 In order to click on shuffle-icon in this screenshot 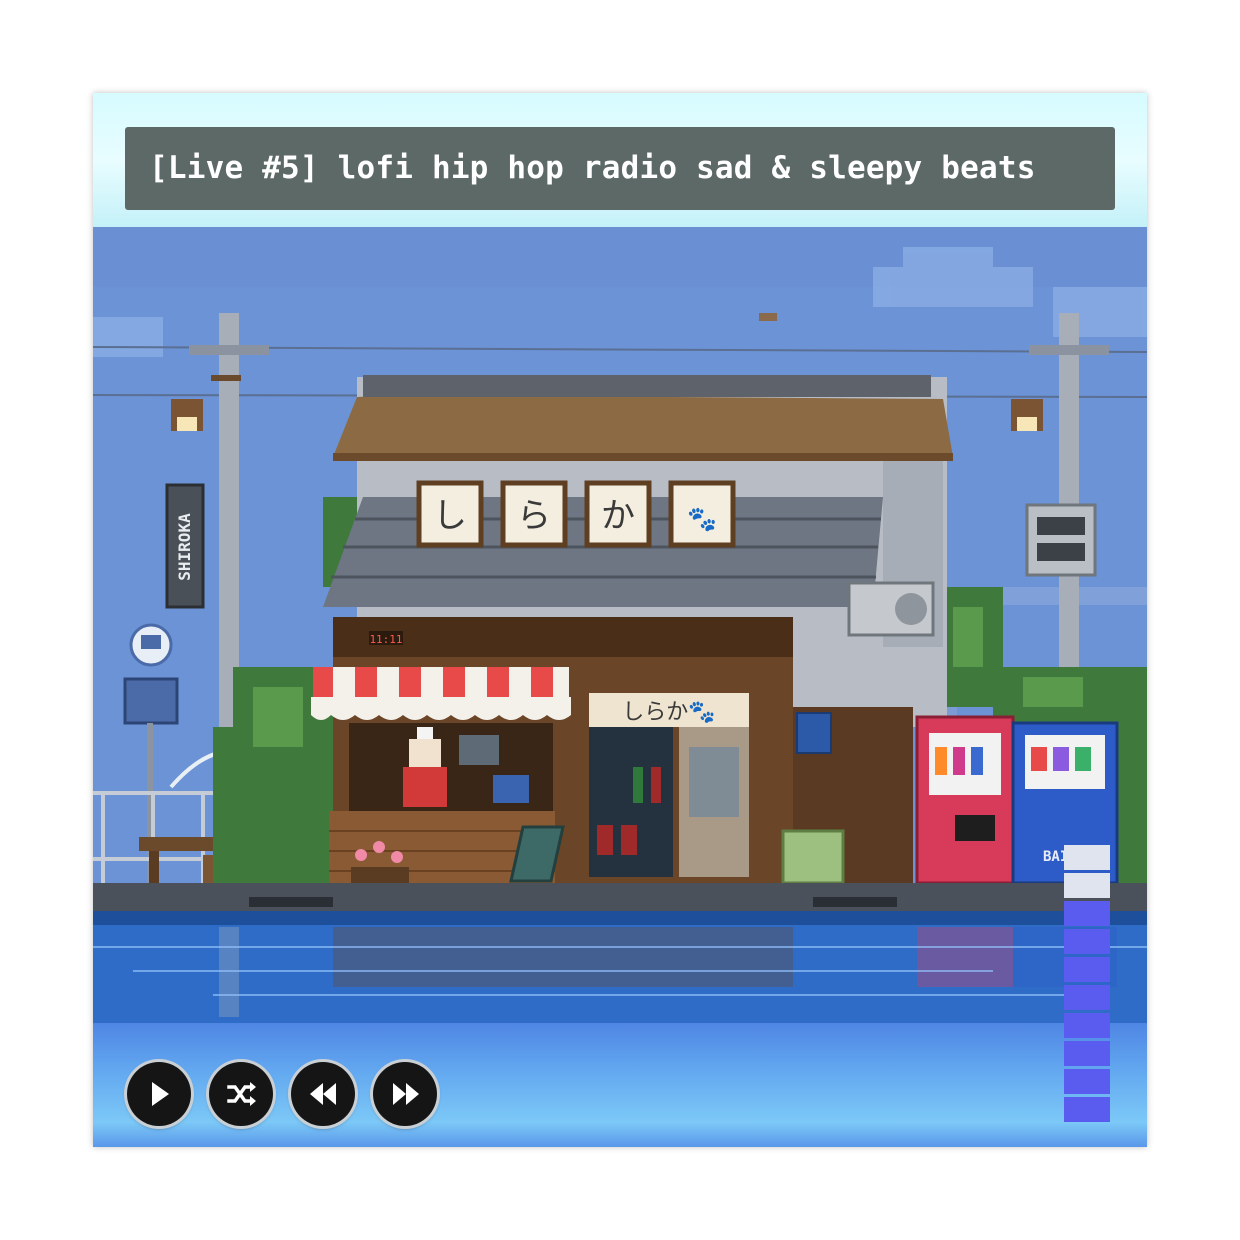, I will do `click(241, 1094)`.